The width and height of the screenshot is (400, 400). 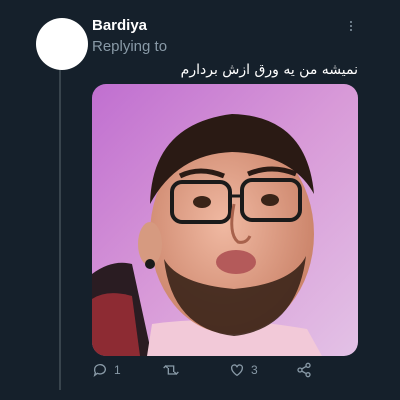 What do you see at coordinates (119, 25) in the screenshot?
I see `author-name: Bardiya` at bounding box center [119, 25].